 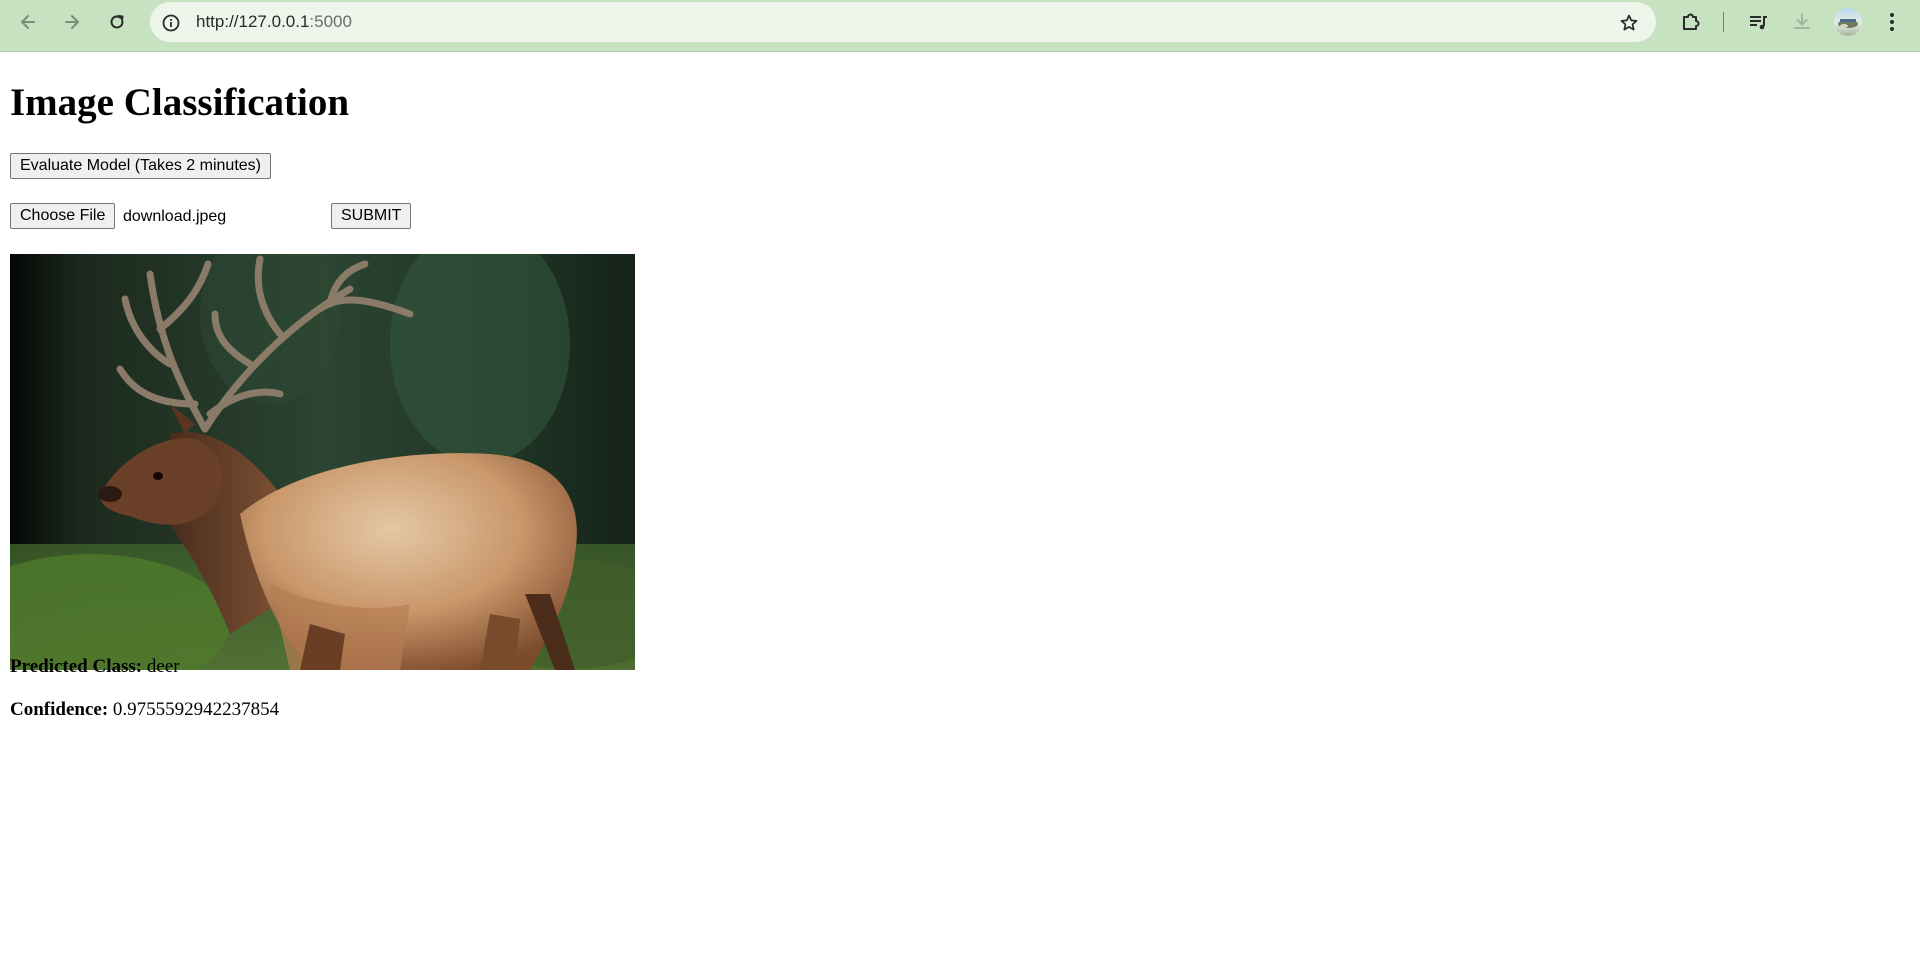 I want to click on avatar, so click(x=1848, y=22).